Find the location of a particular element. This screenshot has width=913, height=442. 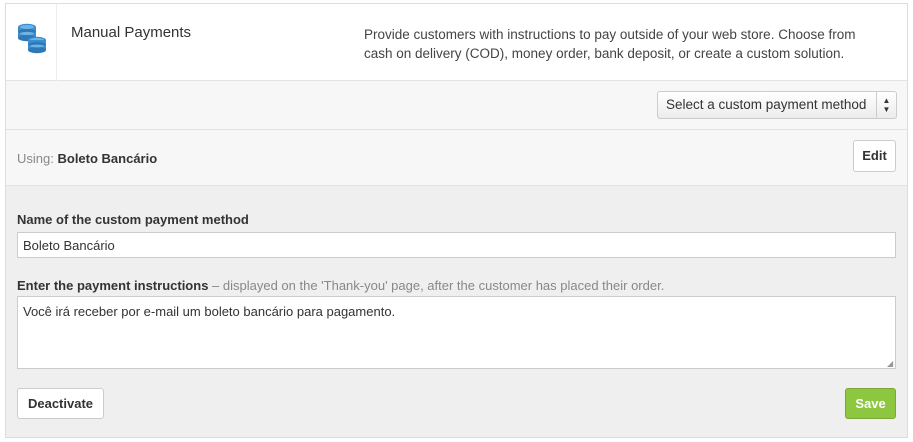

using-label: Using: is located at coordinates (35, 158).